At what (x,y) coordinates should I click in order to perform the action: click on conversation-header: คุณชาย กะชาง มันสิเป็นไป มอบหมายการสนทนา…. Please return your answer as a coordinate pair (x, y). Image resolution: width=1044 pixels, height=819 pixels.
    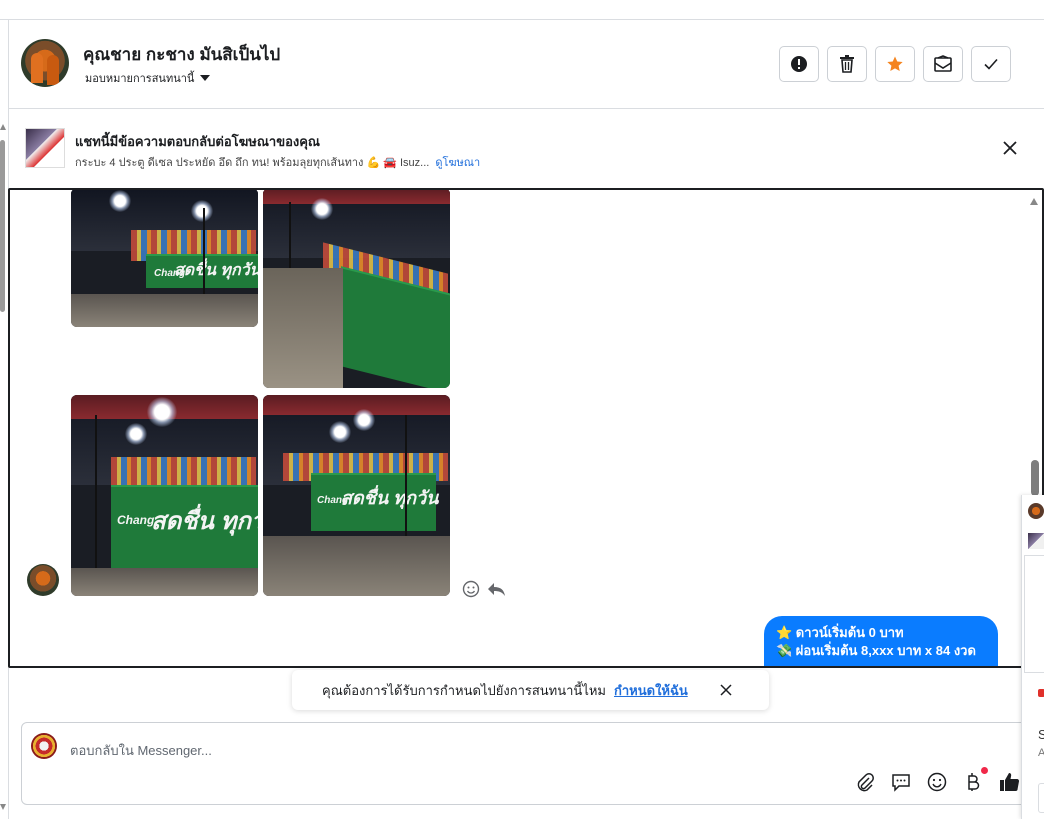
    Looking at the image, I should click on (526, 65).